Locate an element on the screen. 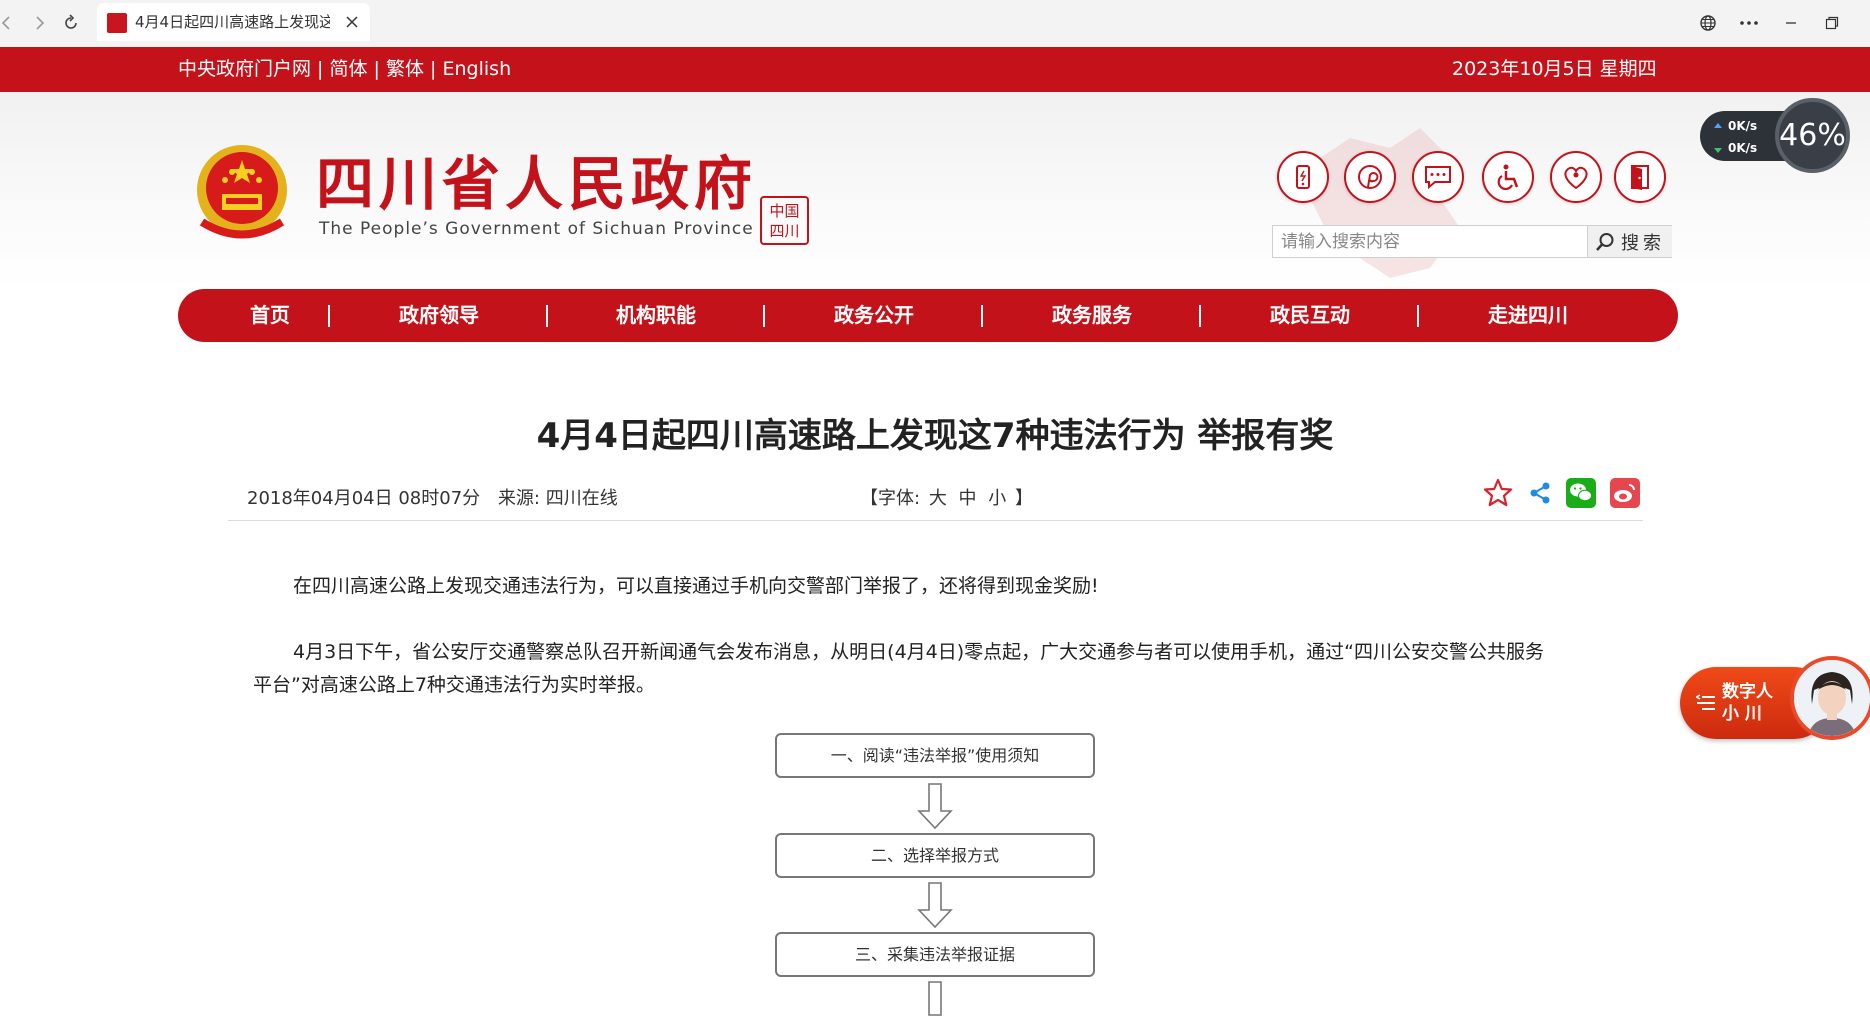 The height and width of the screenshot is (1016, 1870). browser-tab: 4月4日起四川高速路上发现这 is located at coordinates (233, 22).